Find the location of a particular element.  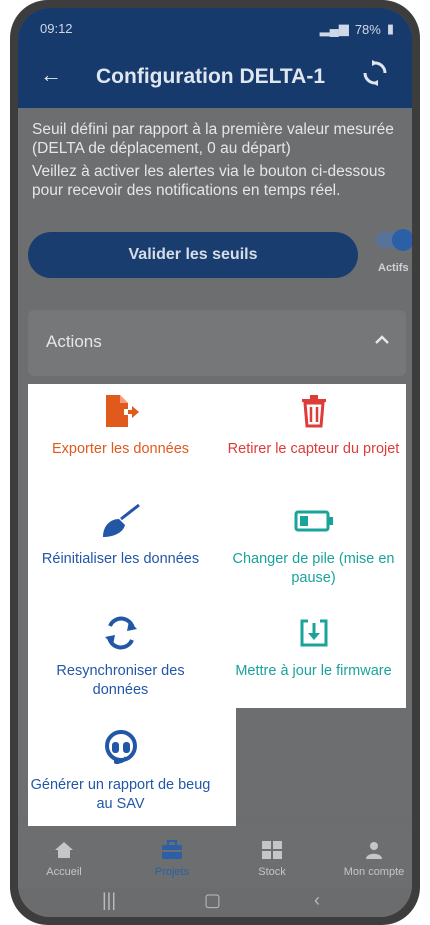

status-bar: 09:12 ▂▄▆ 78% ▮ is located at coordinates (215, 26).